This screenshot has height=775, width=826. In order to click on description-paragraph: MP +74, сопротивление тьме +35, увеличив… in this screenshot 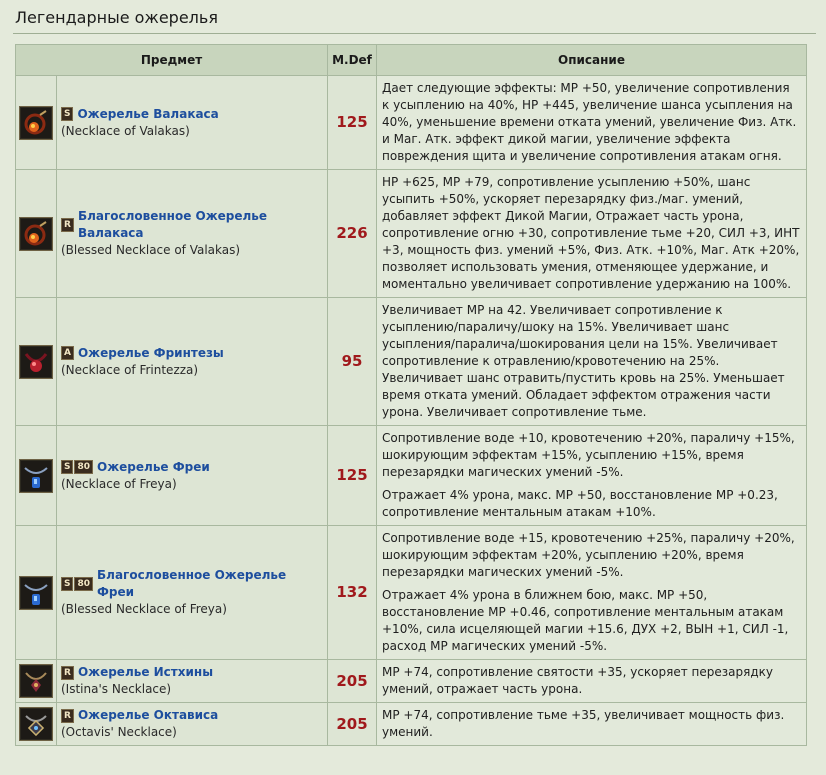, I will do `click(583, 723)`.